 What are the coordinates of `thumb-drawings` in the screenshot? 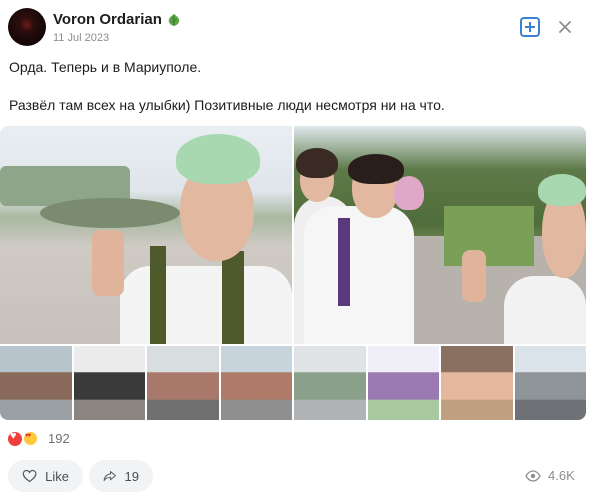 It's located at (403, 383).